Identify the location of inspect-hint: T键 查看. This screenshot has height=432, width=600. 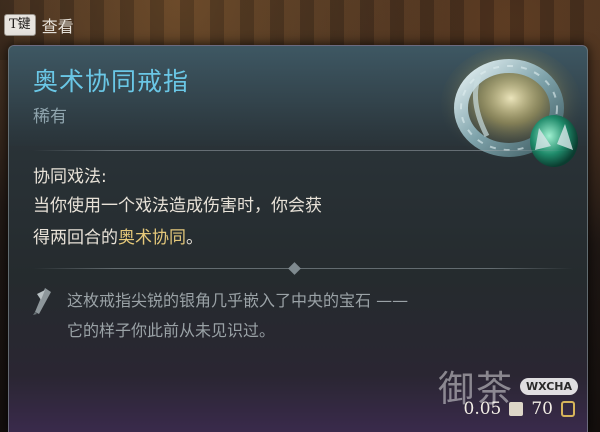
(39, 25).